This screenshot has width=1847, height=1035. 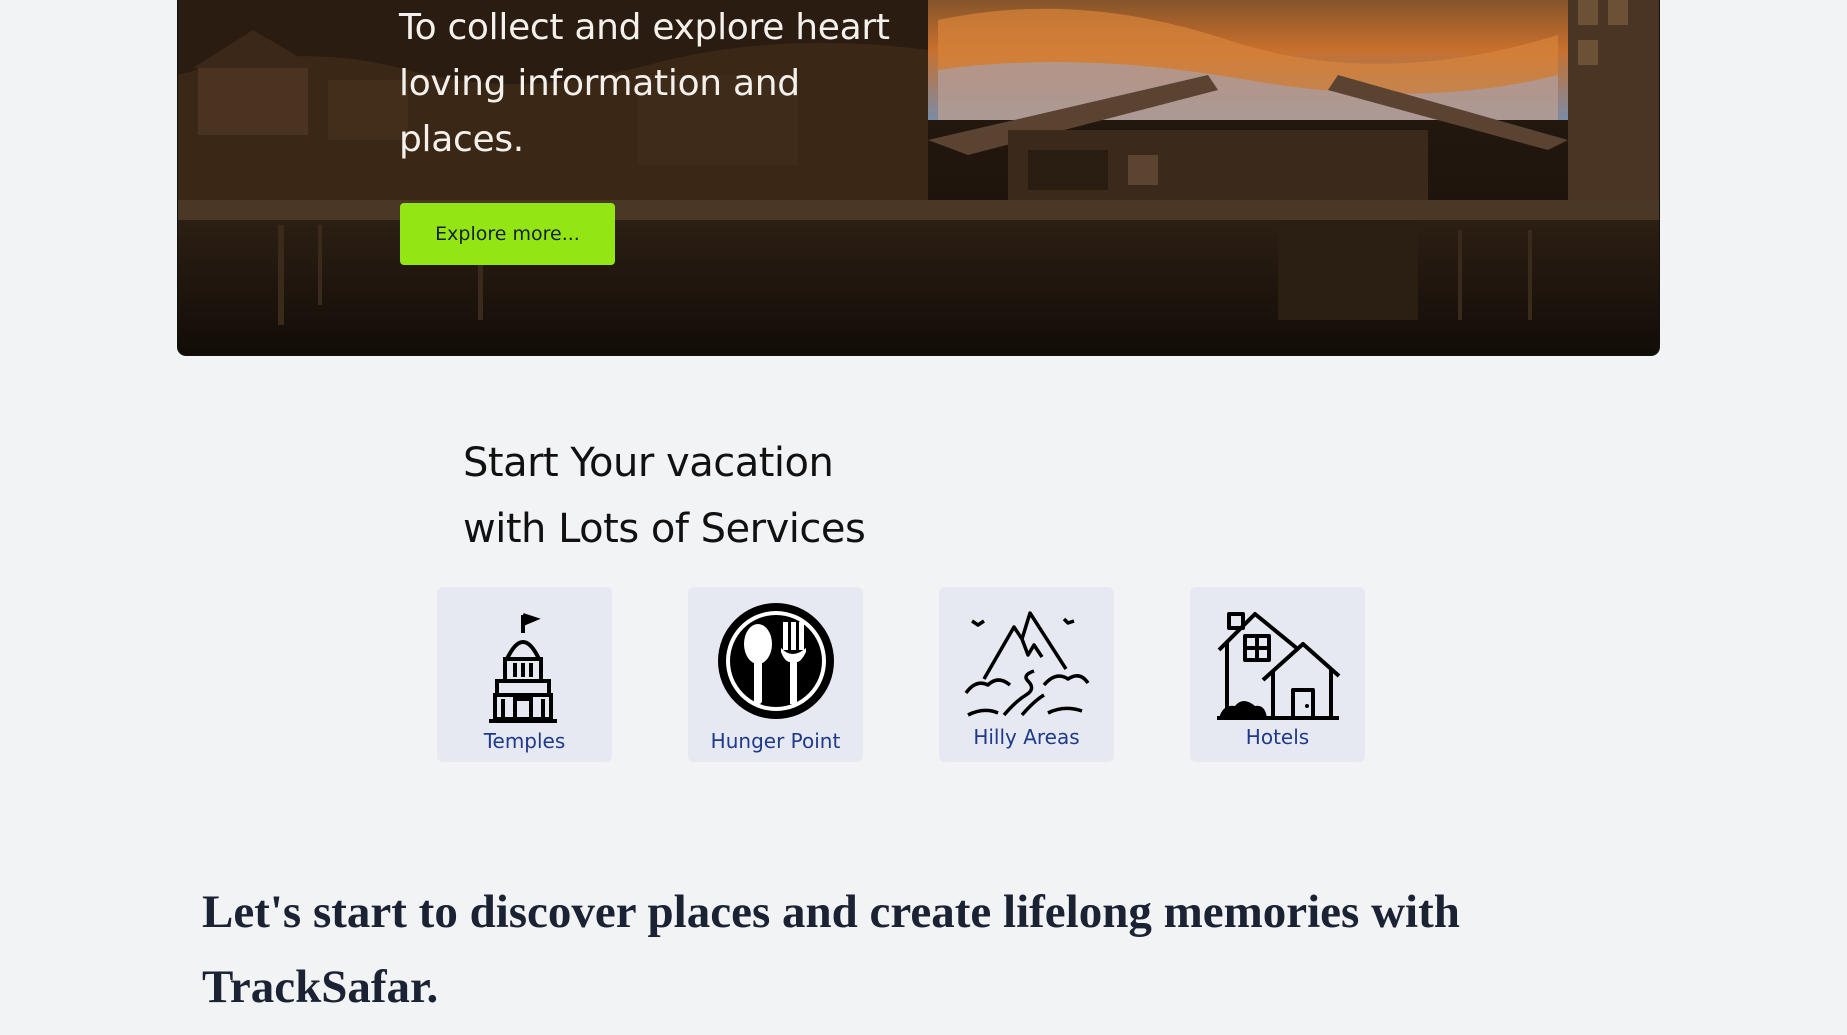 I want to click on temple-icon, so click(x=522, y=668).